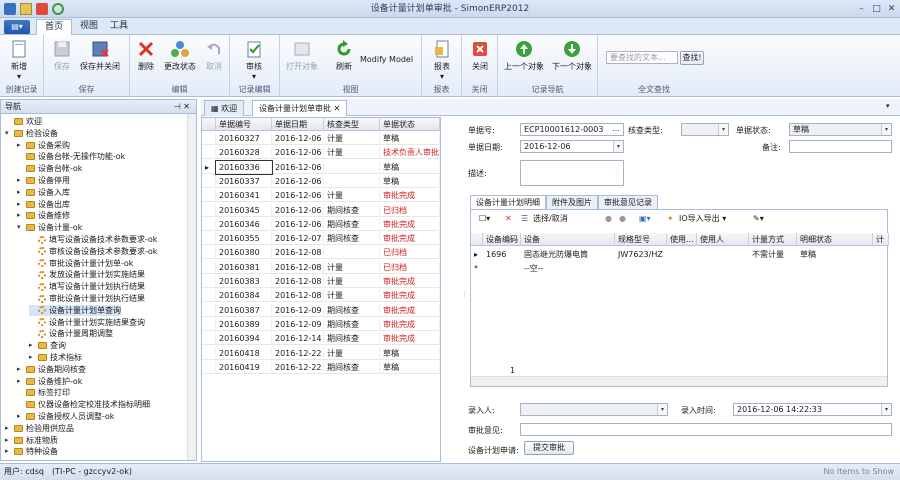 This screenshot has width=900, height=480. I want to click on nav-item: ▸ 设备期间核查, so click(51, 369).